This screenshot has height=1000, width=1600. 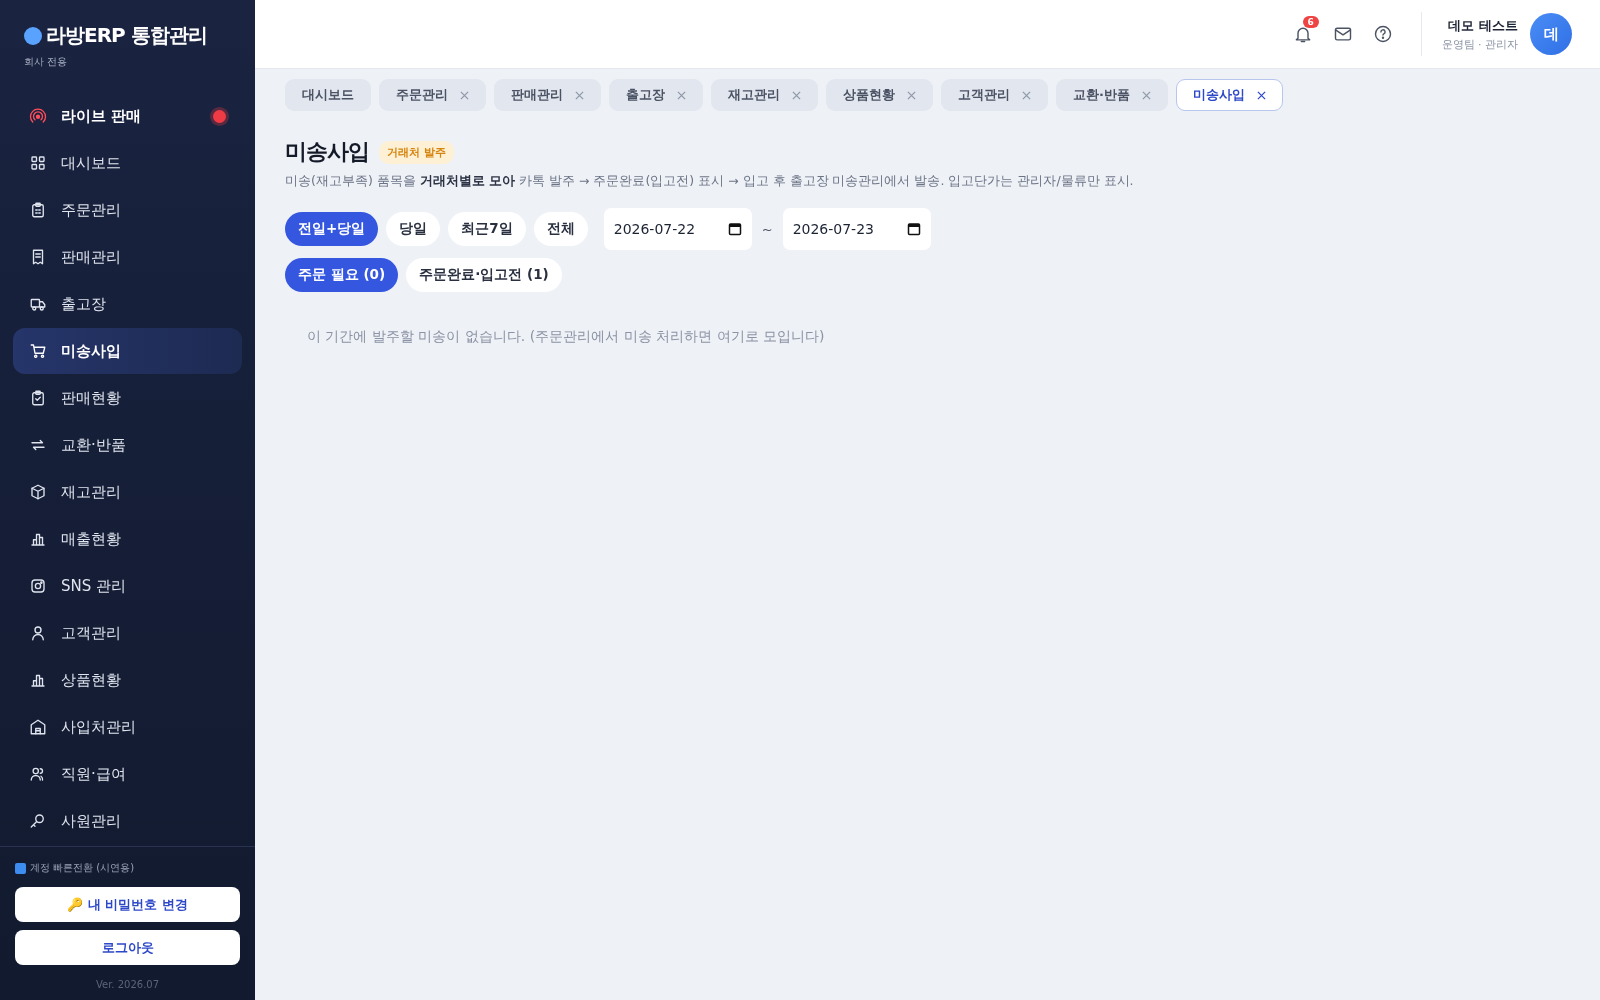 What do you see at coordinates (484, 275) in the screenshot?
I see `status-filter-button: 주문완료·입고전 (1)` at bounding box center [484, 275].